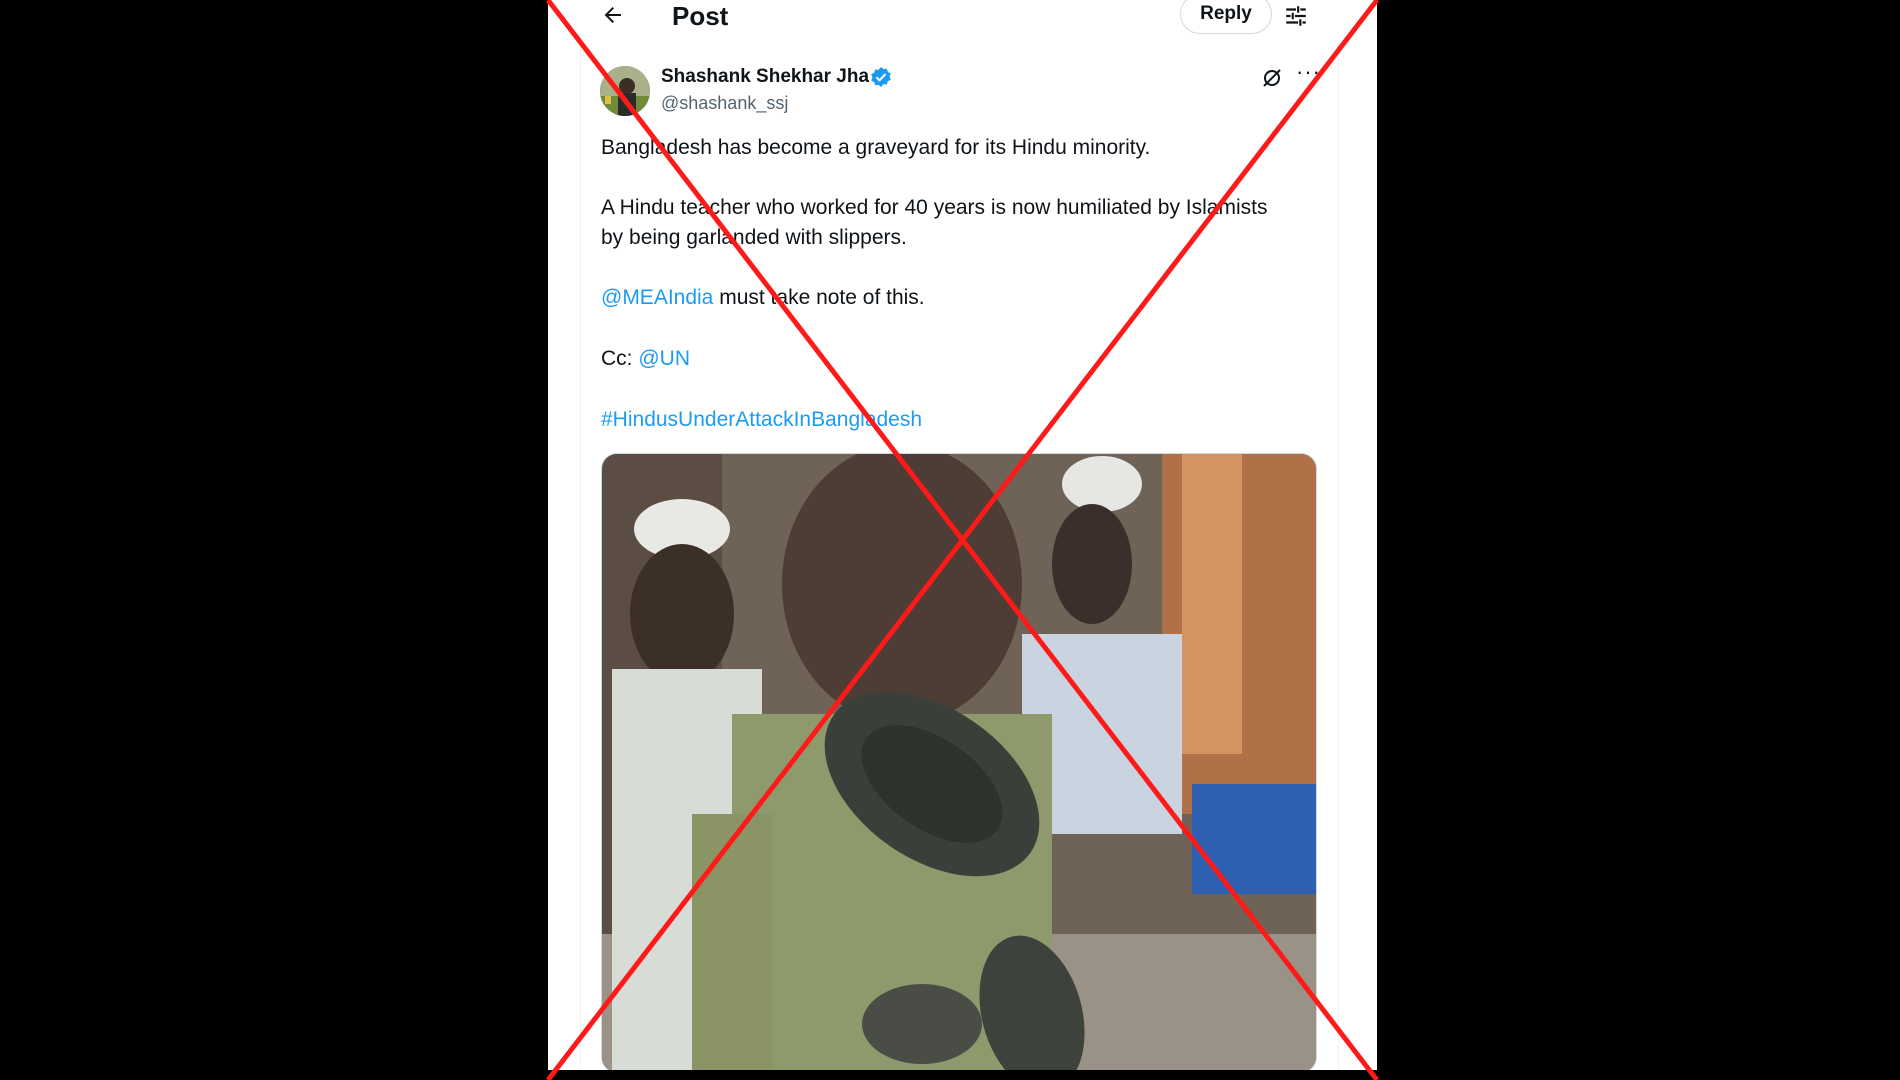 The width and height of the screenshot is (1900, 1080). I want to click on card-border-right, so click(1338, 556).